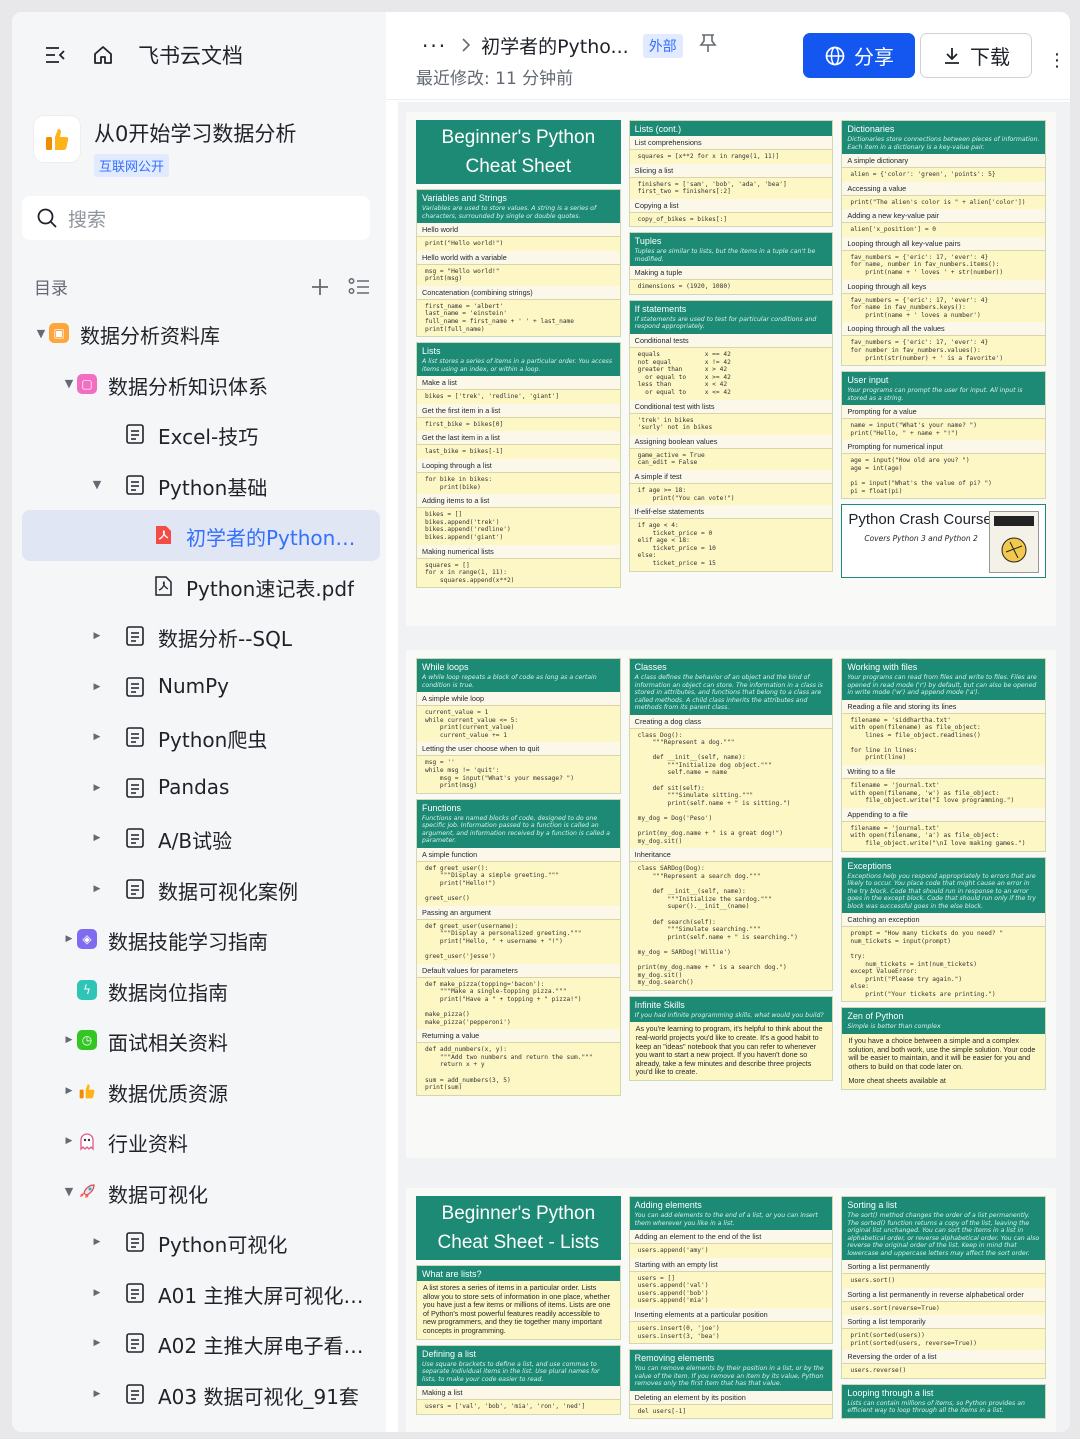 Image resolution: width=1080 pixels, height=1439 pixels. What do you see at coordinates (201, 1091) in the screenshot?
I see `tree-item-15: ▶ 数据优质资源` at bounding box center [201, 1091].